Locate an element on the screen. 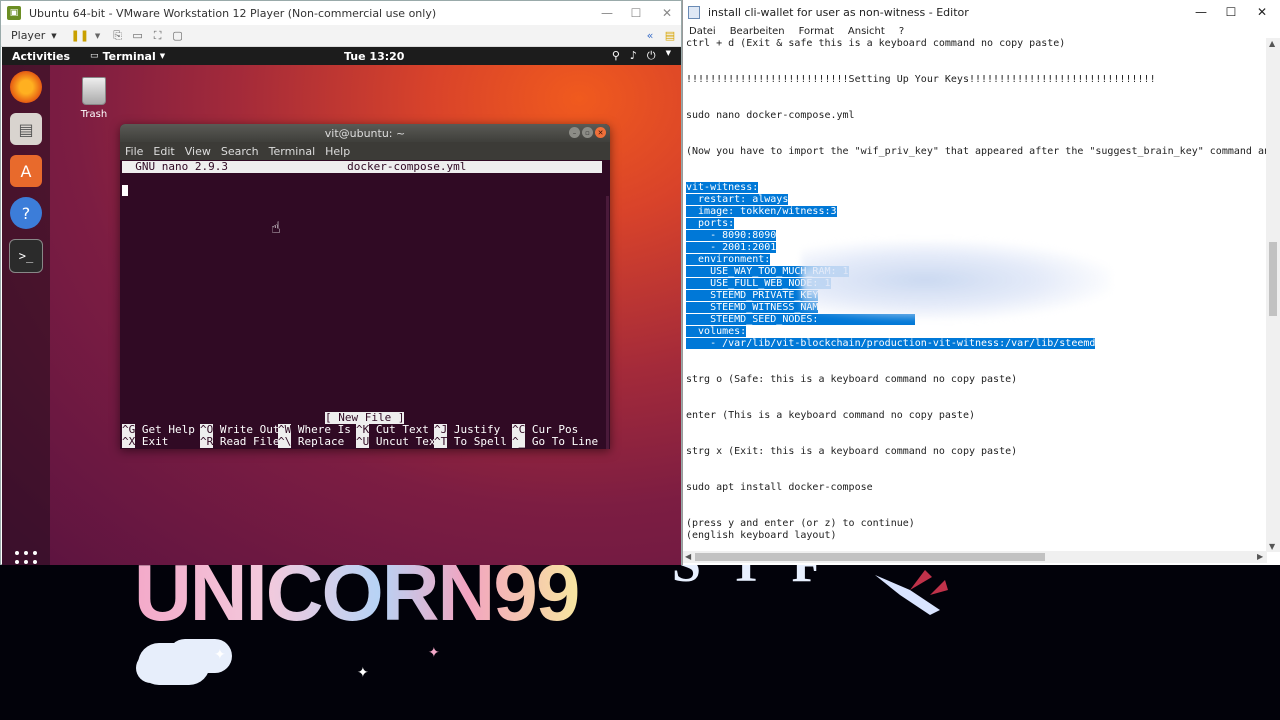 Image resolution: width=1280 pixels, height=720 pixels. notepad-horizontal-scrollbar: ◀ ▶ is located at coordinates (975, 557).